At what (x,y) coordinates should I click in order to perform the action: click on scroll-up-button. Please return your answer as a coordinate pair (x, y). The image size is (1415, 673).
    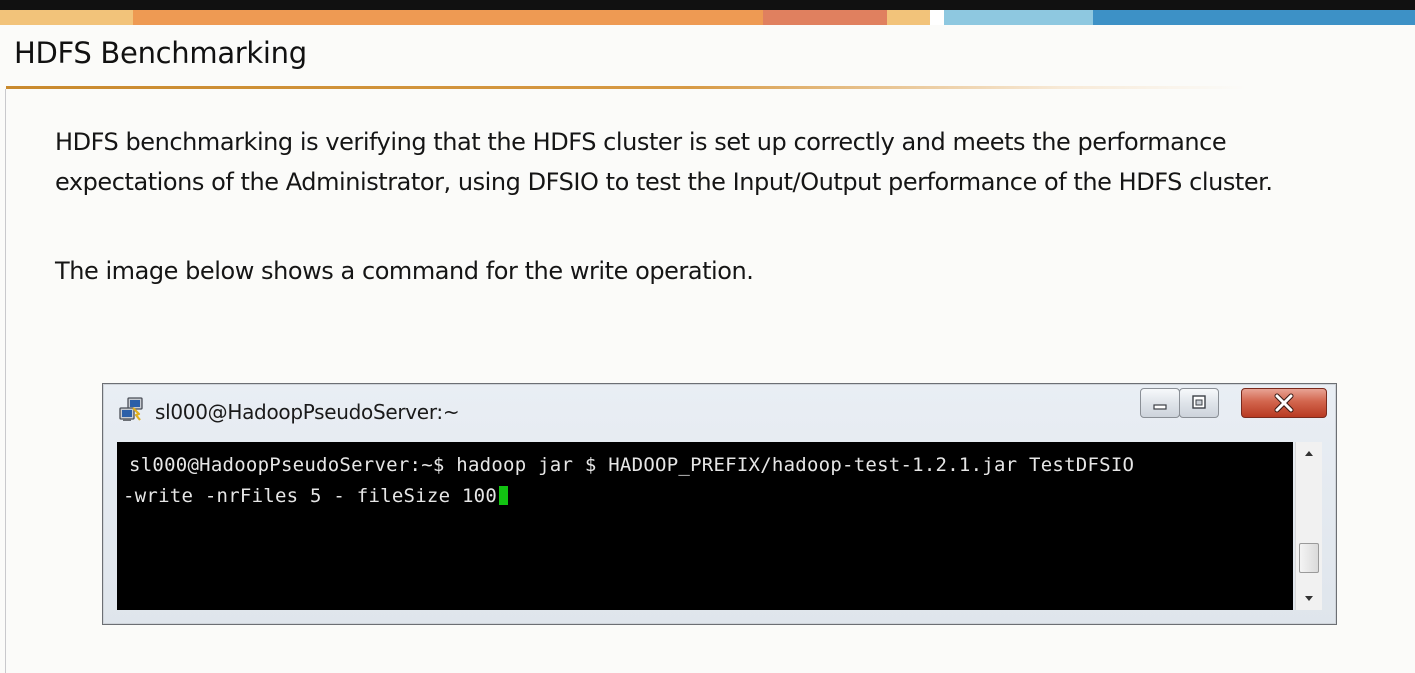
    Looking at the image, I should click on (1309, 453).